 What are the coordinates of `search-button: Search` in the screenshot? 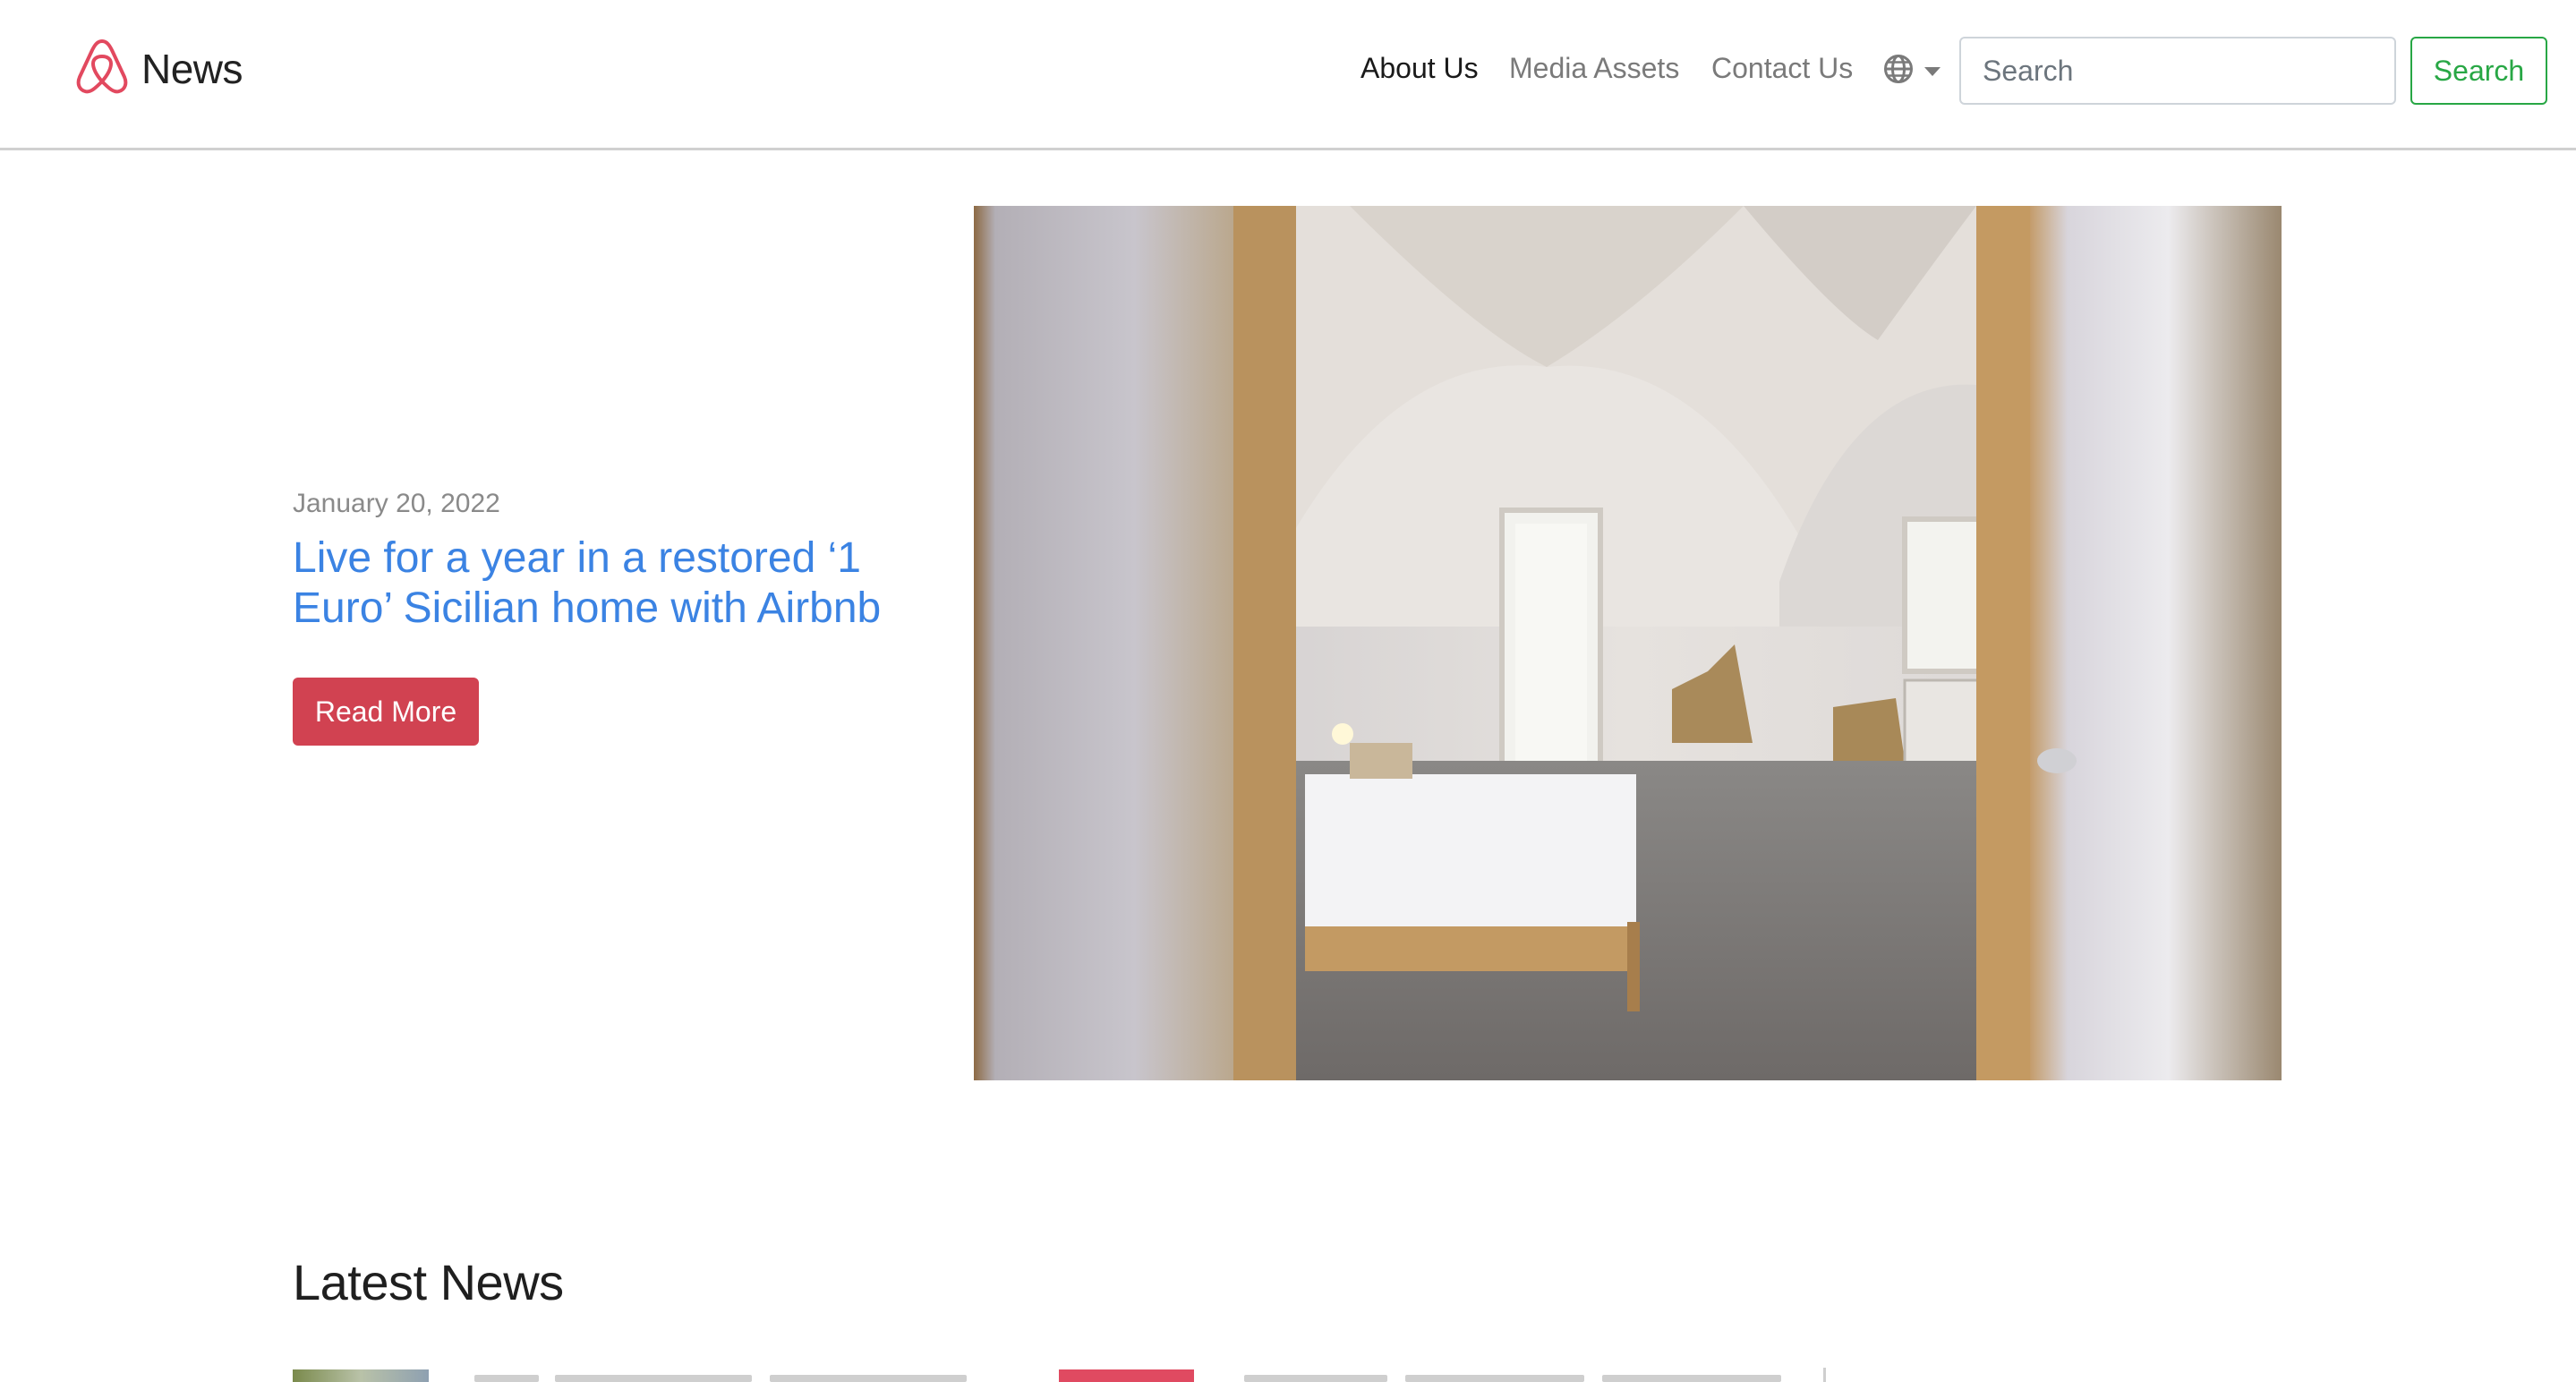 It's located at (2478, 71).